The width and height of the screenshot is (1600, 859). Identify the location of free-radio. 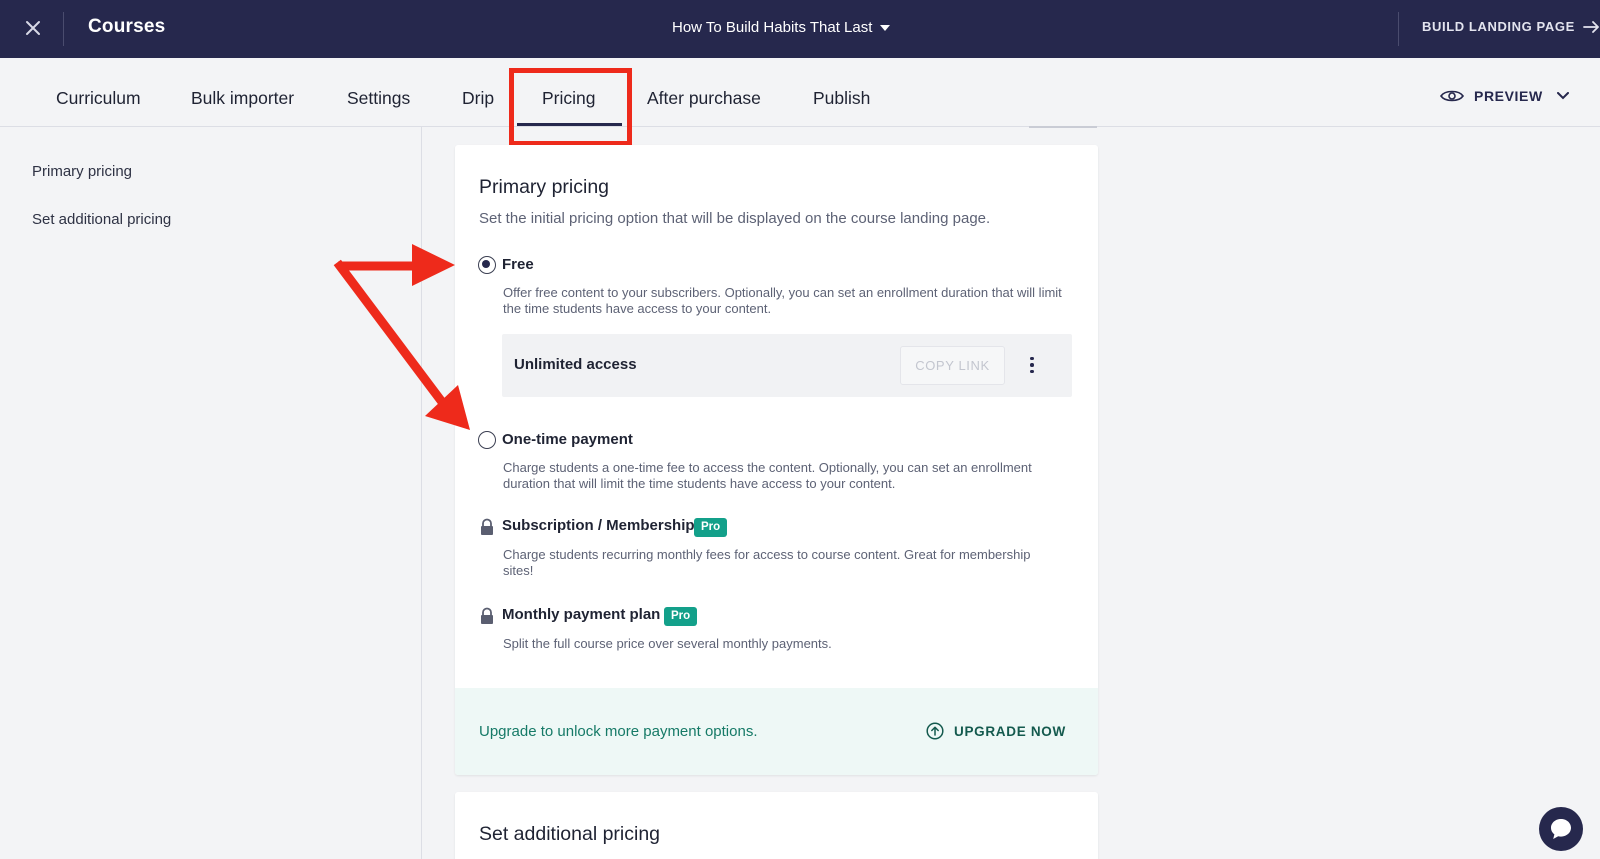
(487, 265).